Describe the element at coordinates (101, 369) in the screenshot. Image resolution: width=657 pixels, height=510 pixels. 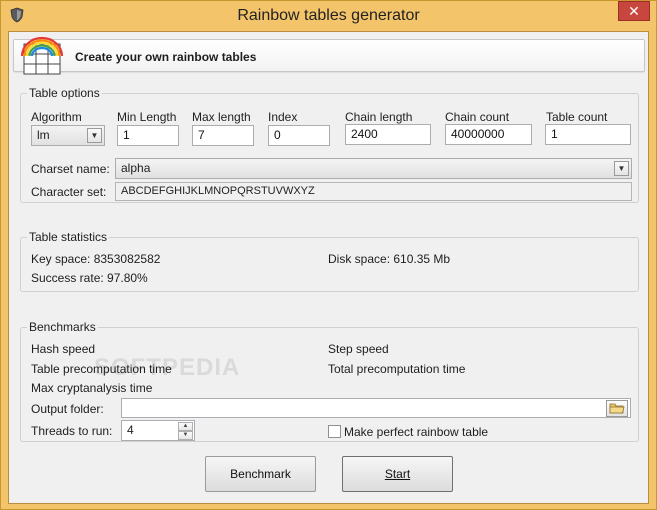
I see `table-precomputation-time-text: Table precomputation time` at that location.